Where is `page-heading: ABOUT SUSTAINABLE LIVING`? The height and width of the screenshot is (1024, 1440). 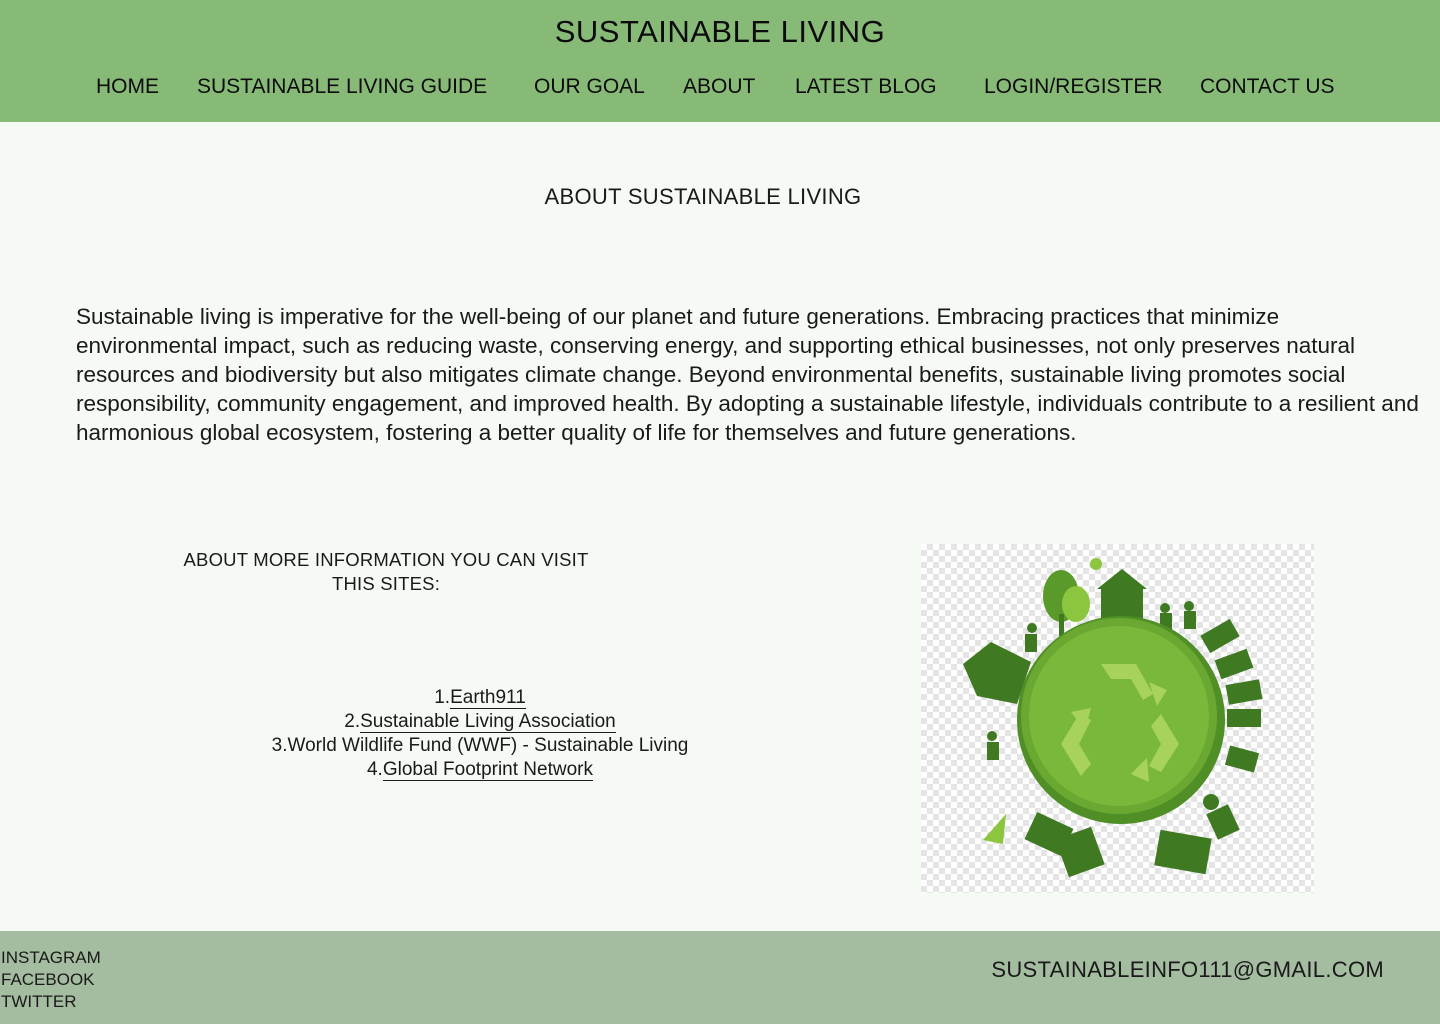 page-heading: ABOUT SUSTAINABLE LIVING is located at coordinates (703, 196).